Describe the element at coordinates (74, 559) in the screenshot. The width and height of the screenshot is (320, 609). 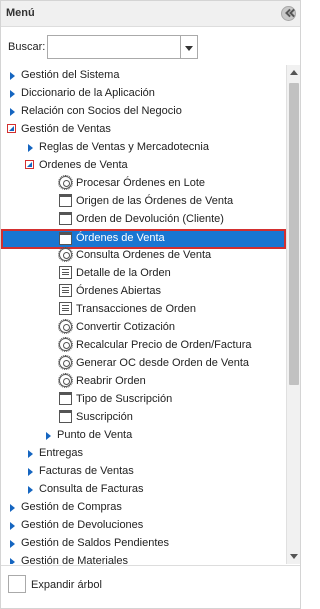
I see `tree-item-label: Gestión de Materiales` at that location.